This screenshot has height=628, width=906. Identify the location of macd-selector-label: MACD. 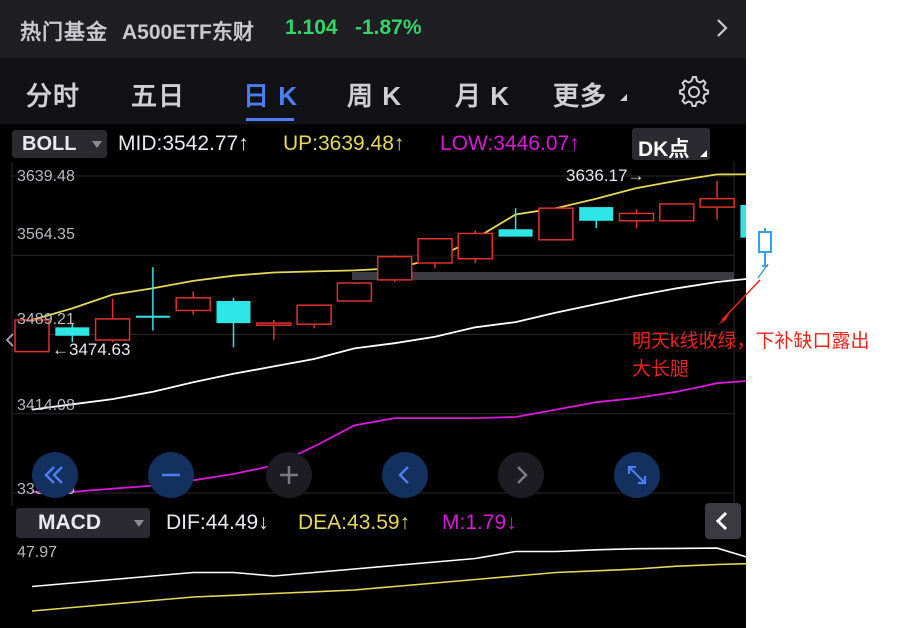
(69, 522).